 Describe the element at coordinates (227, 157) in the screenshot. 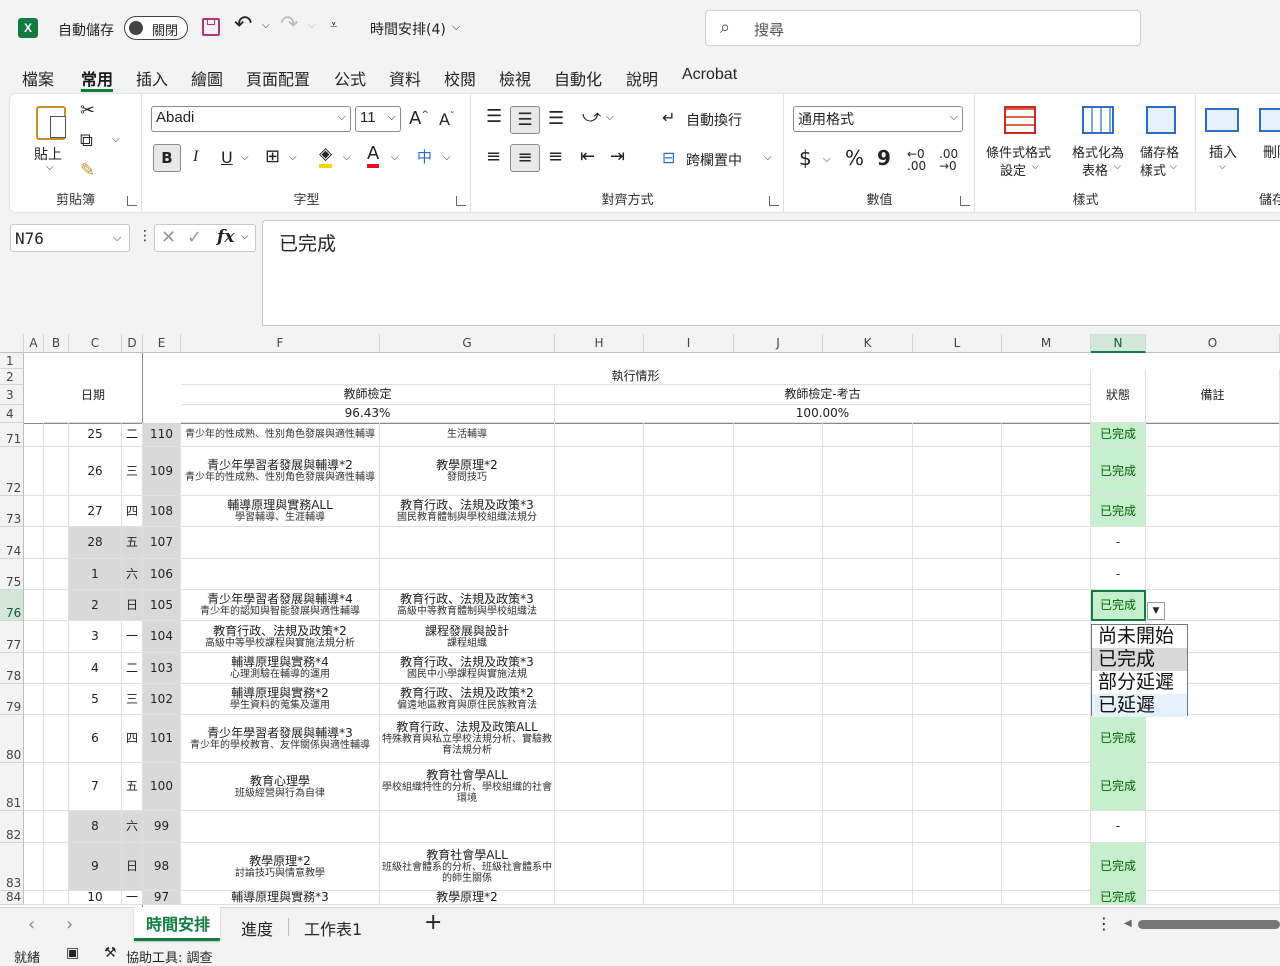

I see `underline-button: U` at that location.